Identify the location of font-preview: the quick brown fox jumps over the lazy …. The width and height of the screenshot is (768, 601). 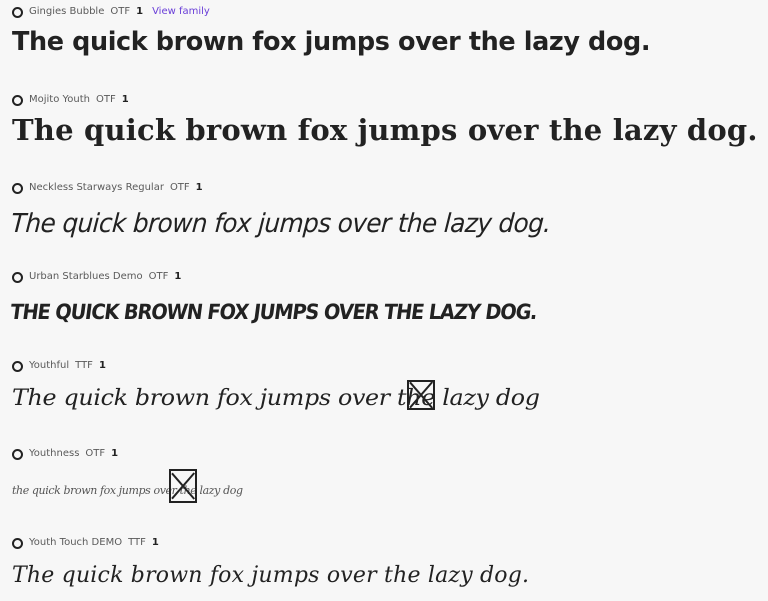
(127, 490).